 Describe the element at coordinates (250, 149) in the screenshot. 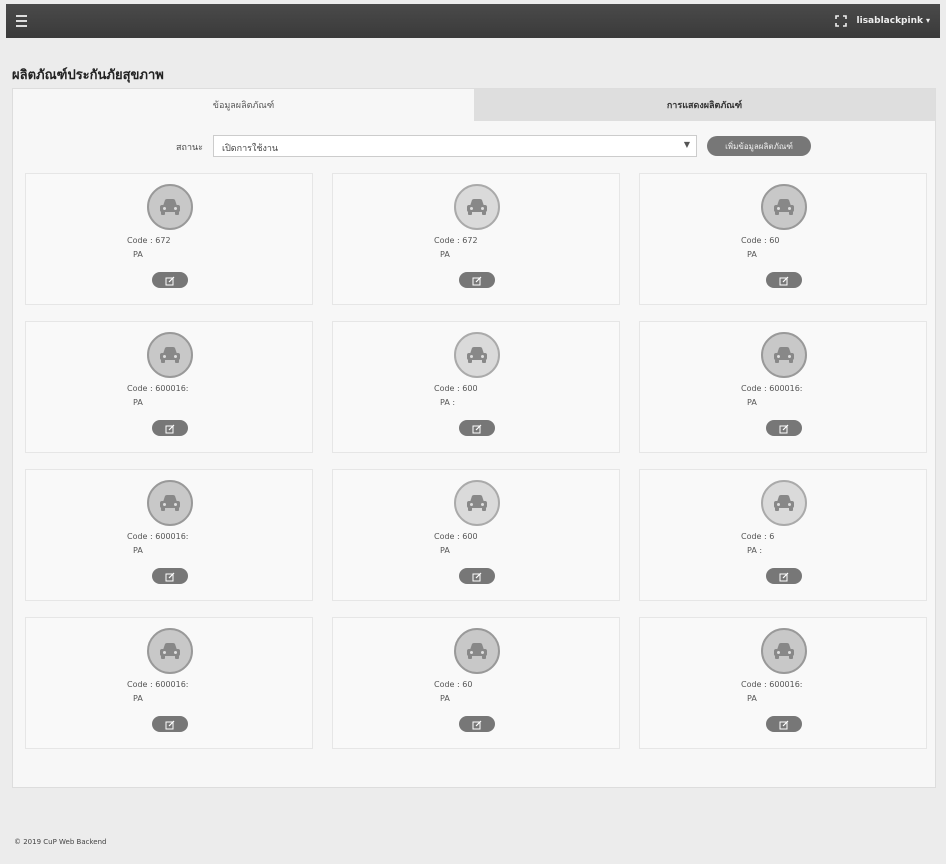

I see `status-selected-value: เปิดการใช้งาน` at that location.